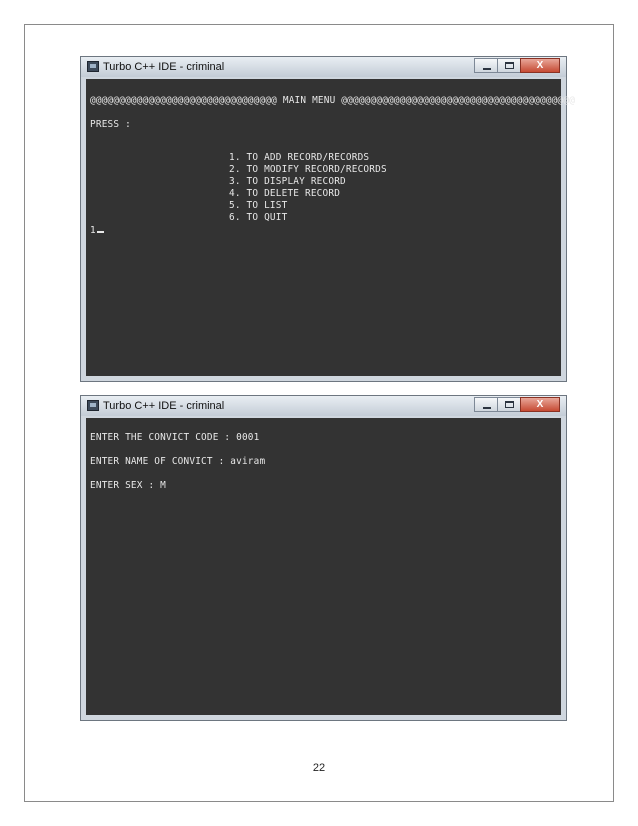 The height and width of the screenshot is (826, 638). What do you see at coordinates (110, 124) in the screenshot?
I see `press-prompt: PRESS :` at bounding box center [110, 124].